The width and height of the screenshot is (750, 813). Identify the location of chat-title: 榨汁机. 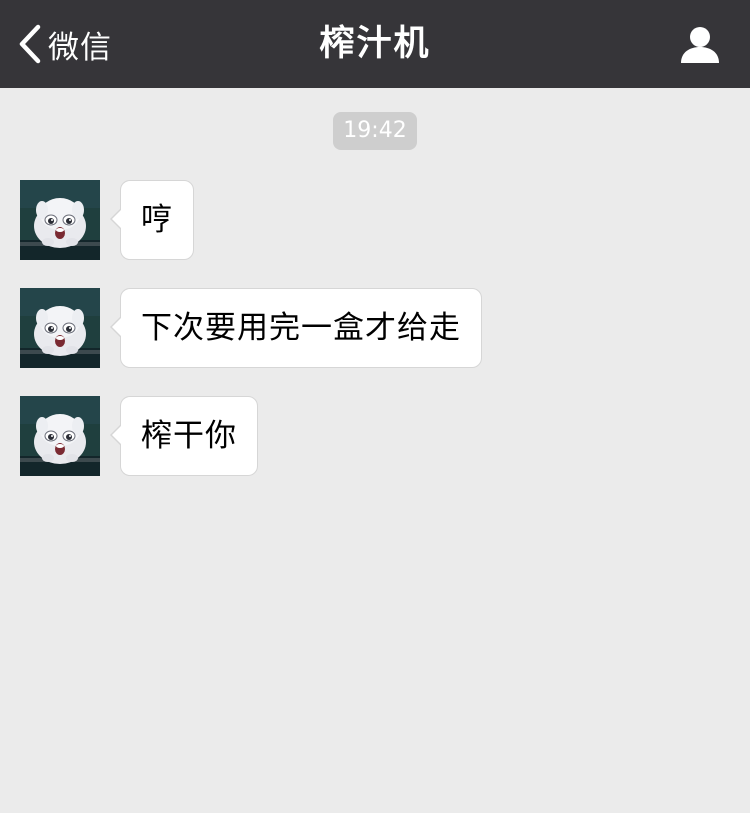
(375, 44).